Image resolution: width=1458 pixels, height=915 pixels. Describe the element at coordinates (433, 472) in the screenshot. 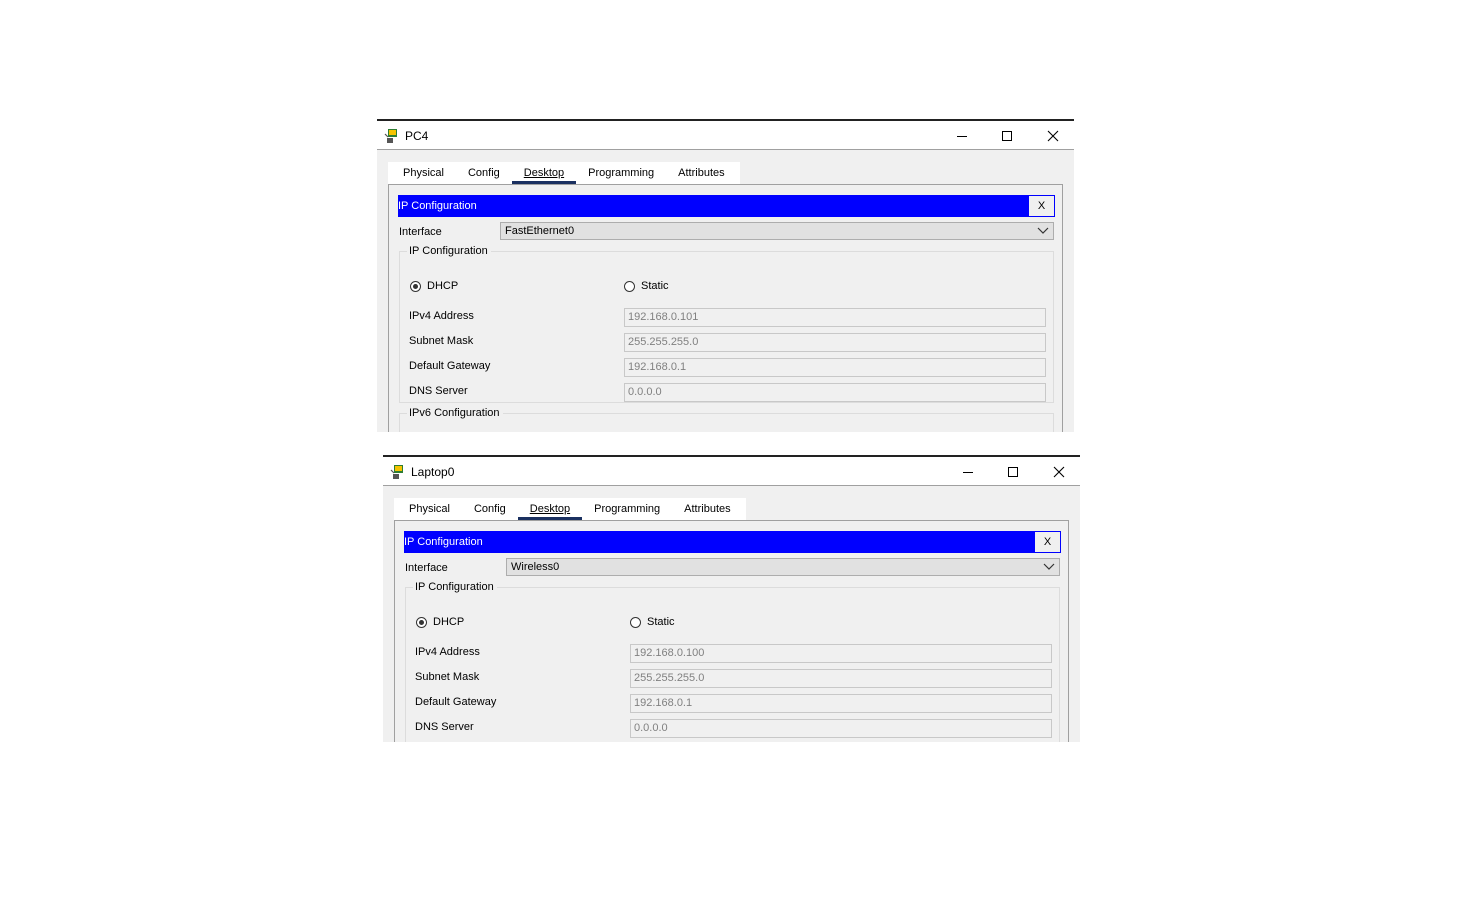

I see `window-title: Laptop0` at that location.